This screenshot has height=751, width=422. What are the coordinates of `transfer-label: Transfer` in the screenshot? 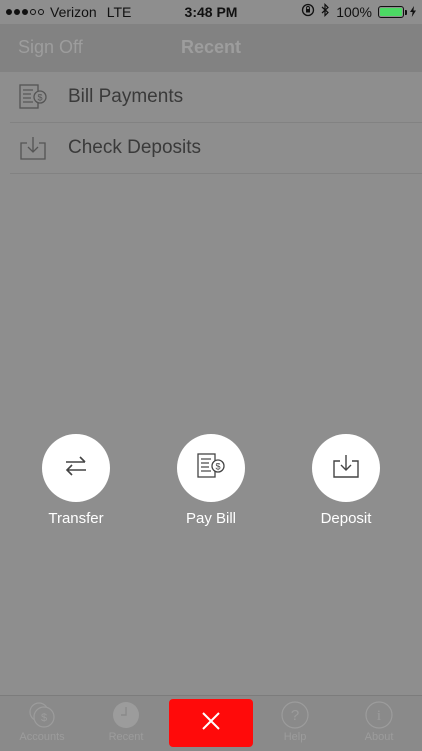 It's located at (76, 518).